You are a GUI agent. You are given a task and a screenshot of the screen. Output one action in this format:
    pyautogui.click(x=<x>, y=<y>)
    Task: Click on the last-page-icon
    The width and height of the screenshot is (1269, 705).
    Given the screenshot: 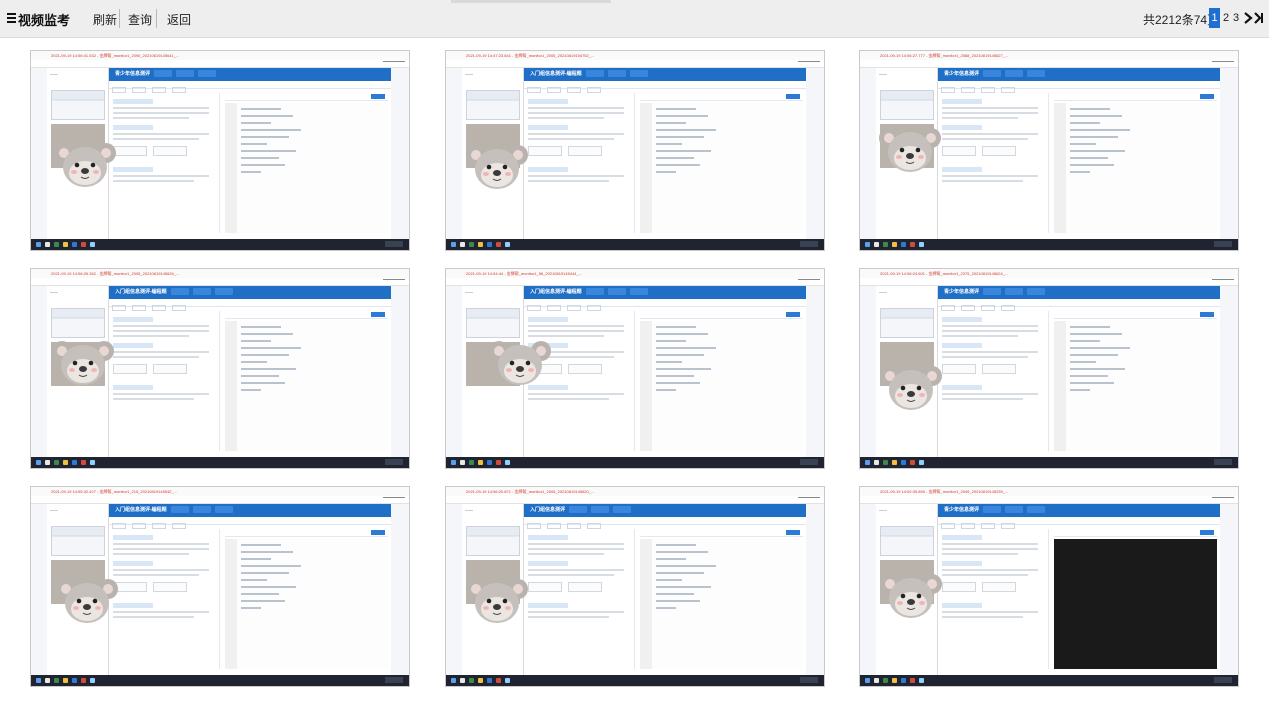 What is the action you would take?
    pyautogui.click(x=1259, y=18)
    